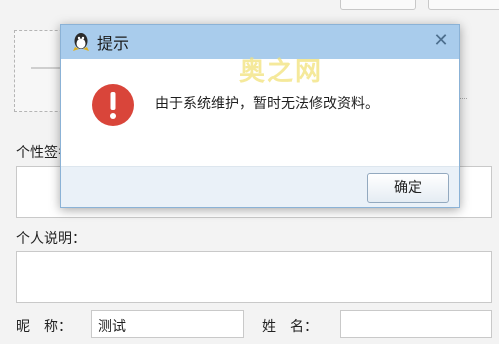  I want to click on dialog-footer: 确定, so click(260, 186).